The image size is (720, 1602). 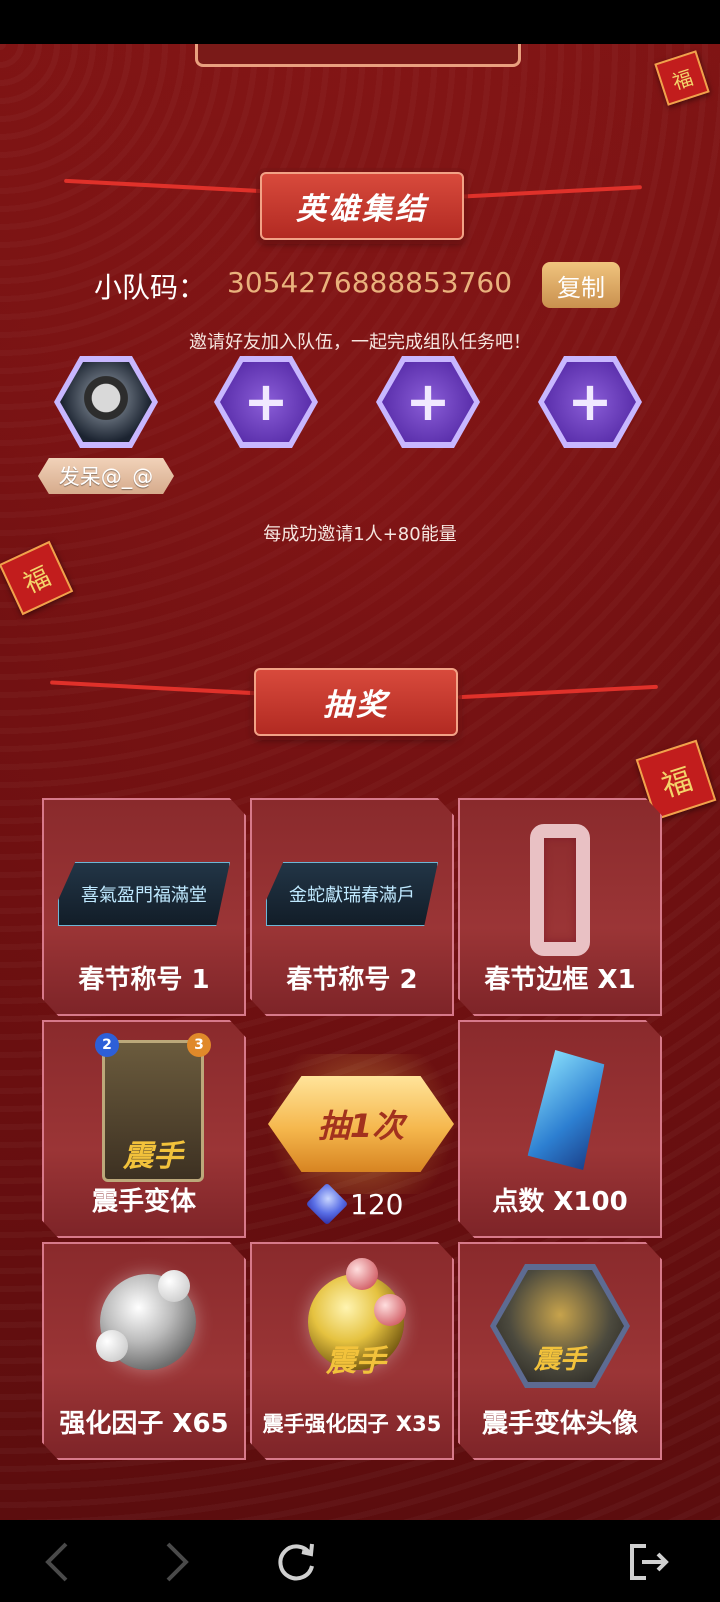 I want to click on avatar, so click(x=106, y=402).